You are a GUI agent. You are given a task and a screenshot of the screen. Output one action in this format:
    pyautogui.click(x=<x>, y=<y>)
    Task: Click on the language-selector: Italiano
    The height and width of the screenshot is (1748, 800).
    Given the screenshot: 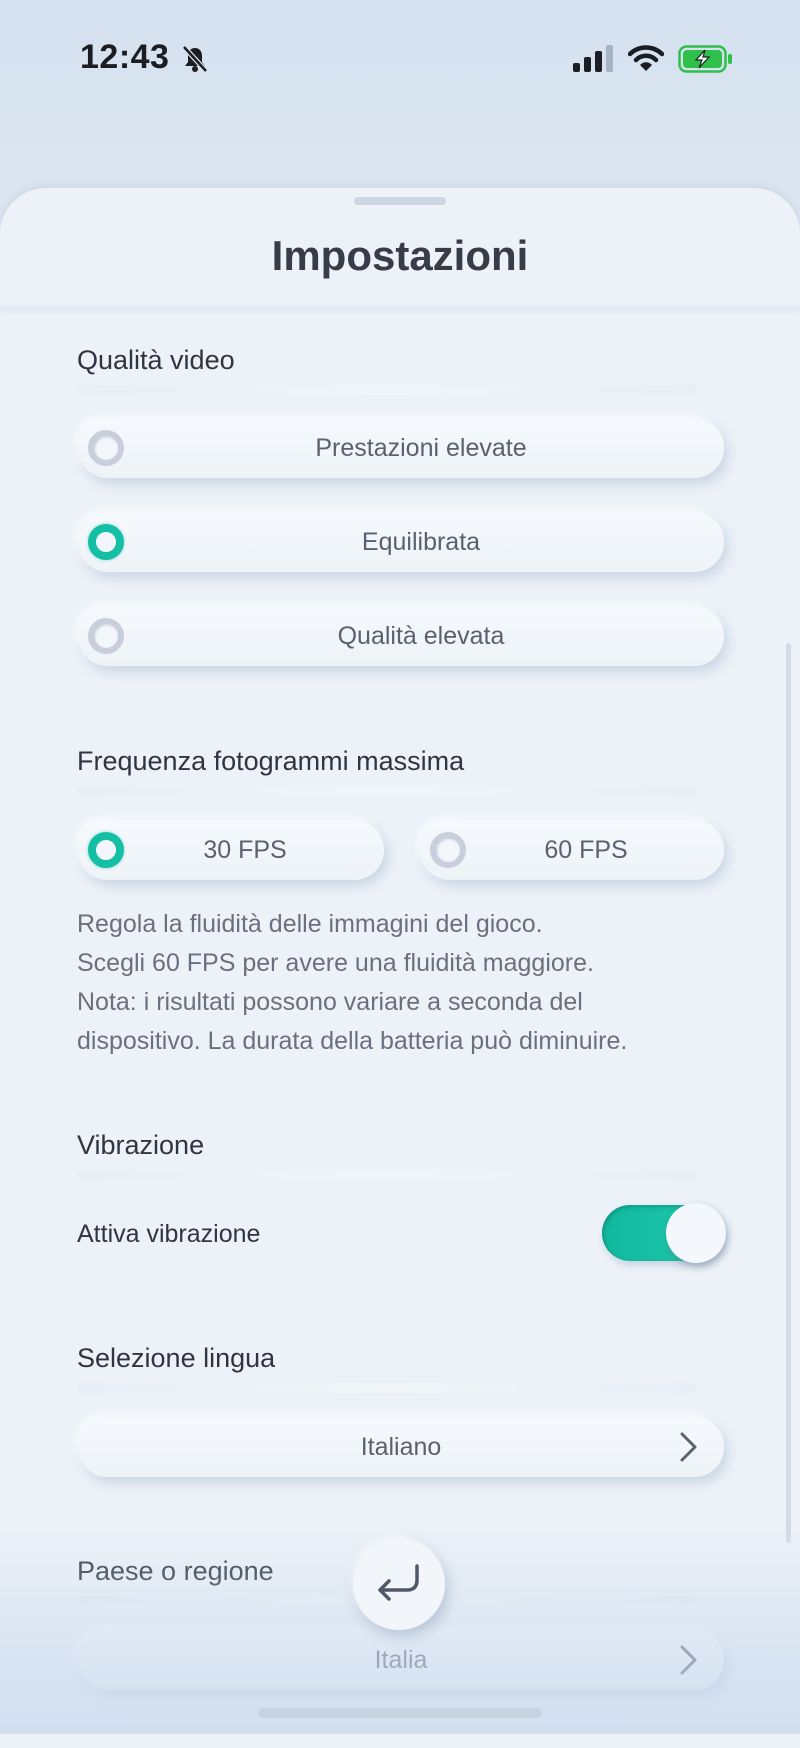 What is the action you would take?
    pyautogui.click(x=401, y=1447)
    